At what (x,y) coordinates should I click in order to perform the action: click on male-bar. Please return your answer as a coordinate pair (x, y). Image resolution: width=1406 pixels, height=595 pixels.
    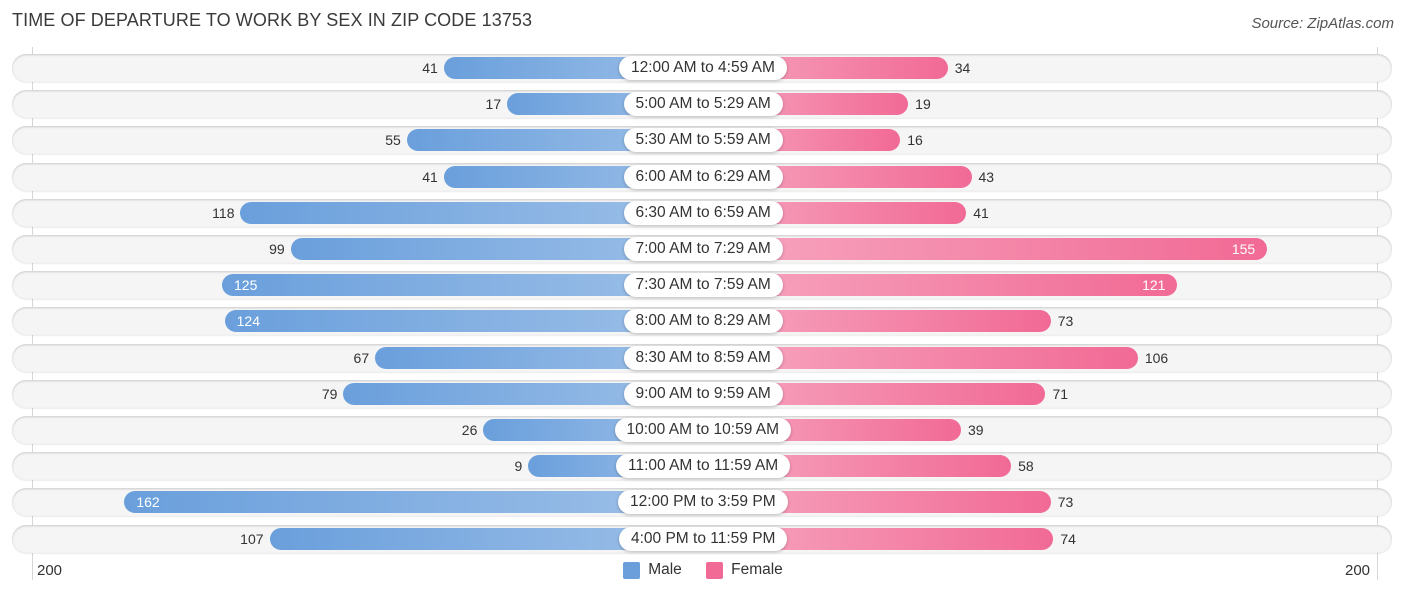
    Looking at the image, I should click on (413, 502).